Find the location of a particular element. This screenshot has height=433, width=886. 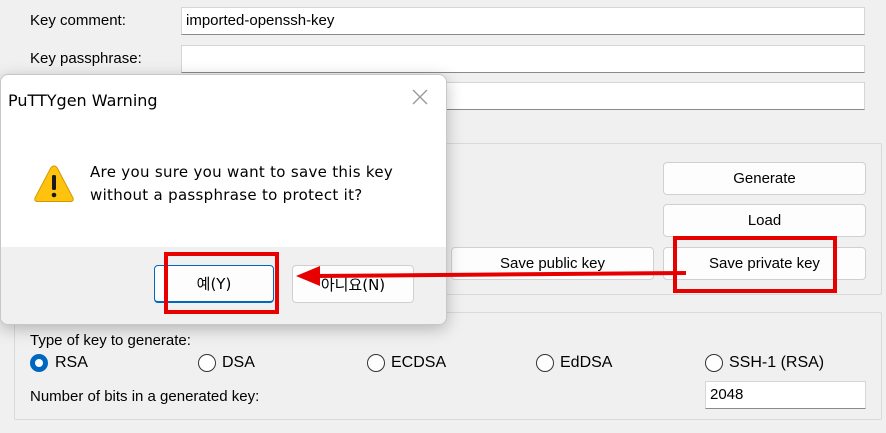

key-passphrase-label: Key passphrase: is located at coordinates (86, 58).